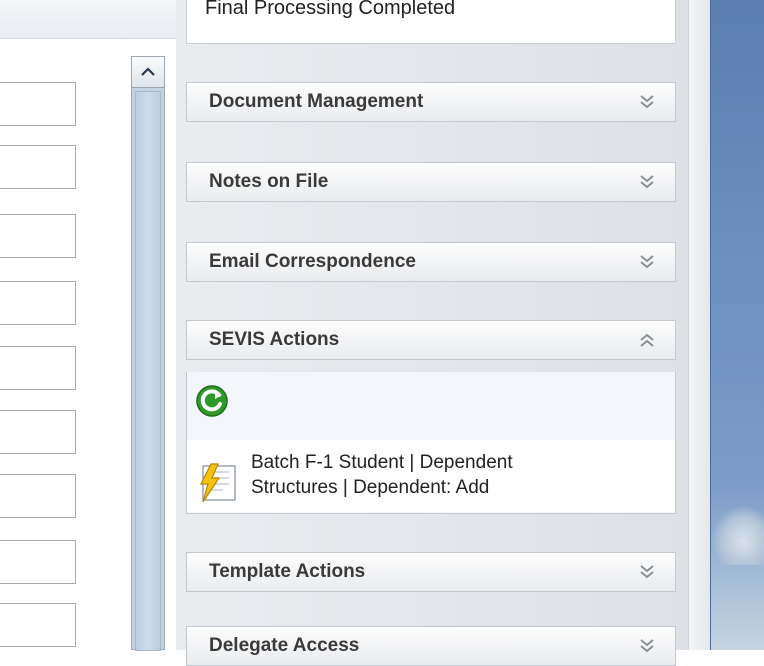  What do you see at coordinates (287, 571) in the screenshot?
I see `accordion-label: Template Actions` at bounding box center [287, 571].